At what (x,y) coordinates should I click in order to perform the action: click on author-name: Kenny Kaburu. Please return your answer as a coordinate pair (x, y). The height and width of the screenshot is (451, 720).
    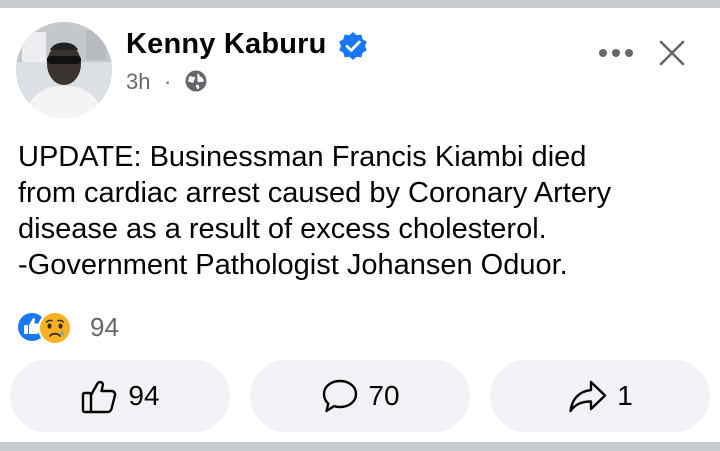
    Looking at the image, I should click on (226, 44).